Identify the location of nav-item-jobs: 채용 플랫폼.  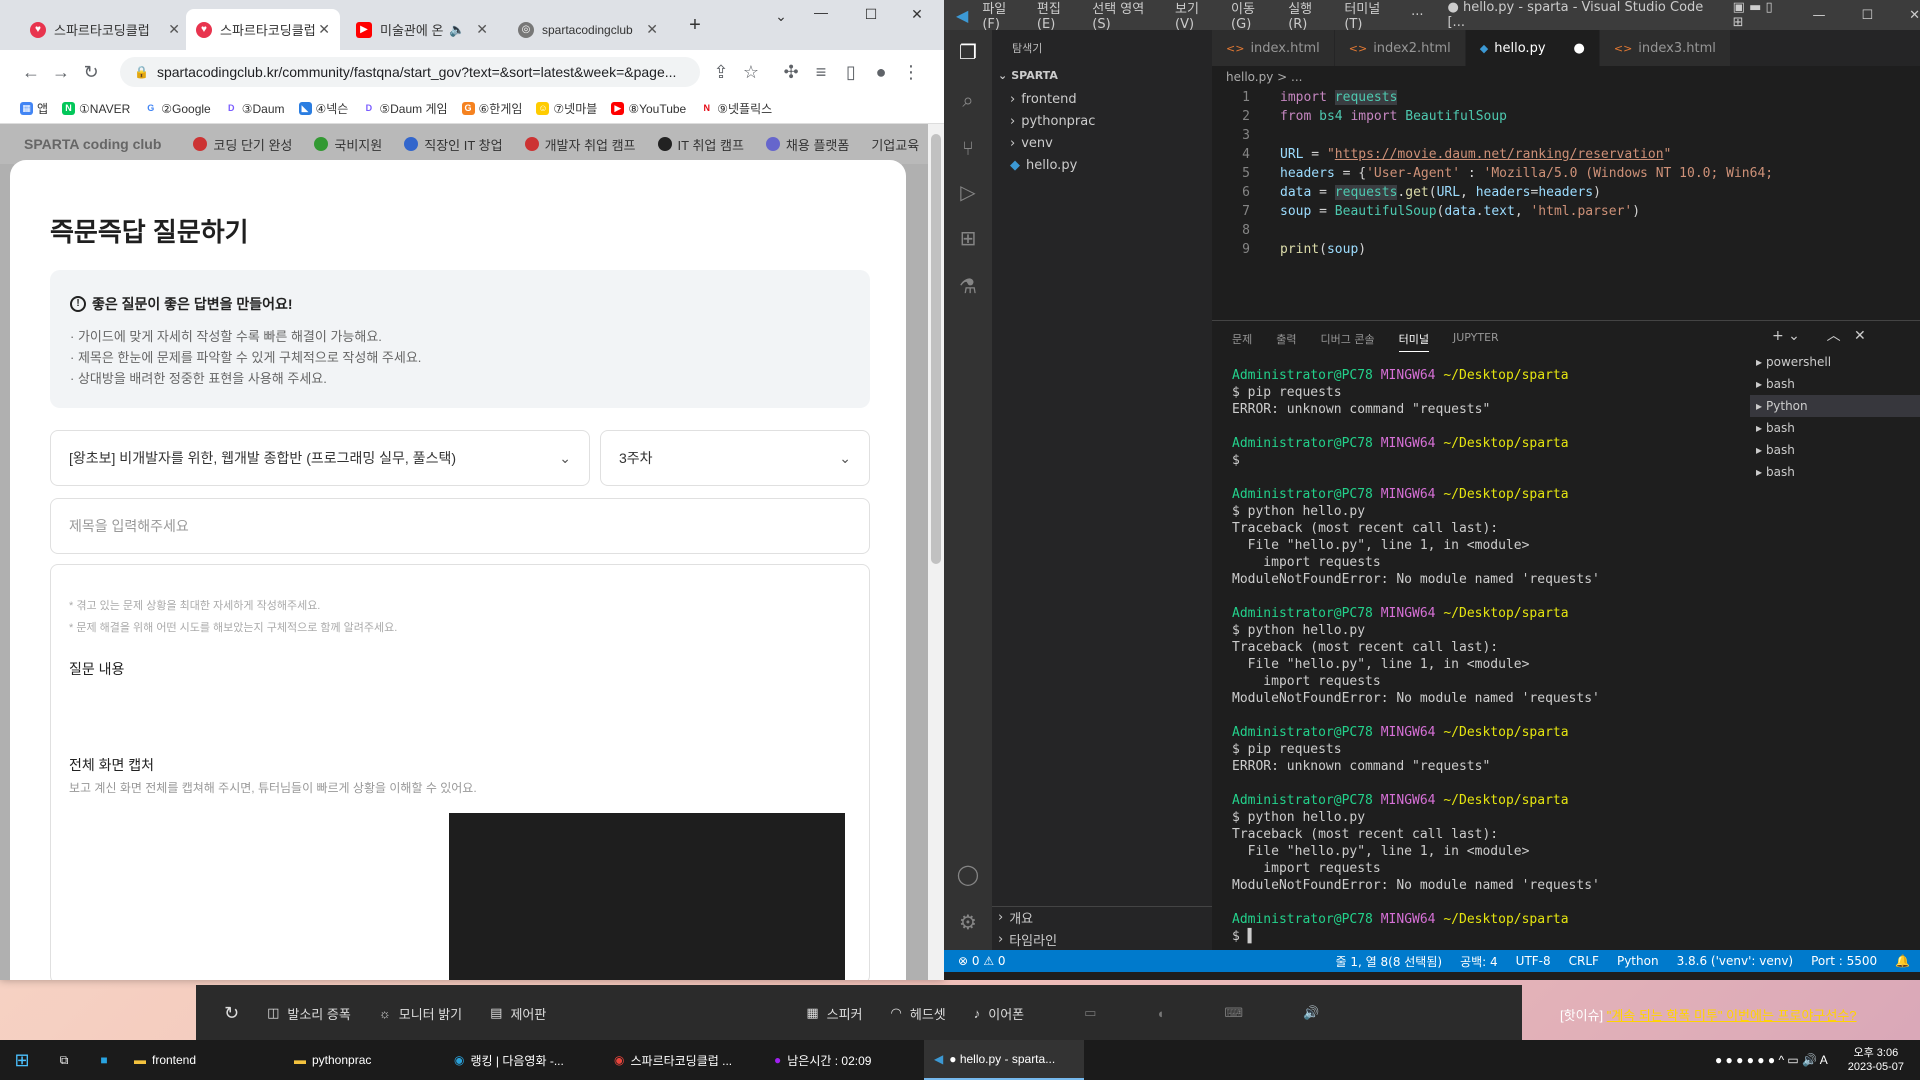
(807, 144).